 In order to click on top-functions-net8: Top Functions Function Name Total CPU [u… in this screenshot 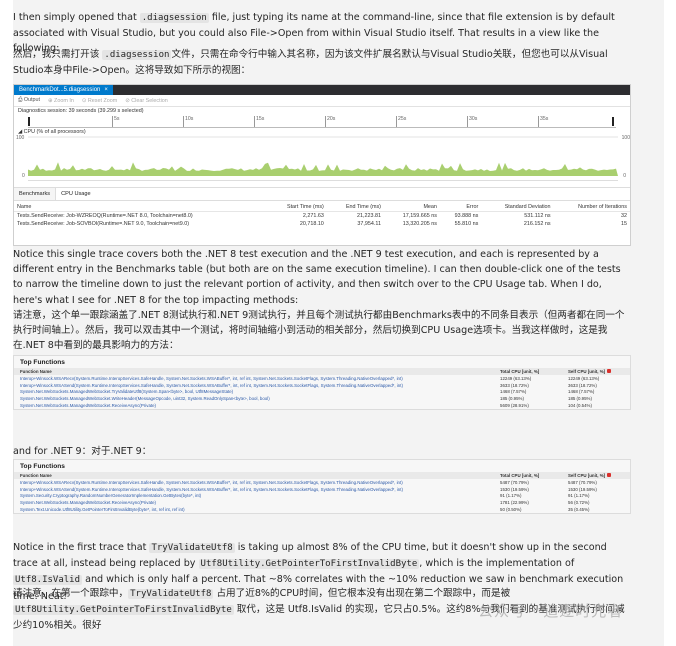, I will do `click(322, 382)`.